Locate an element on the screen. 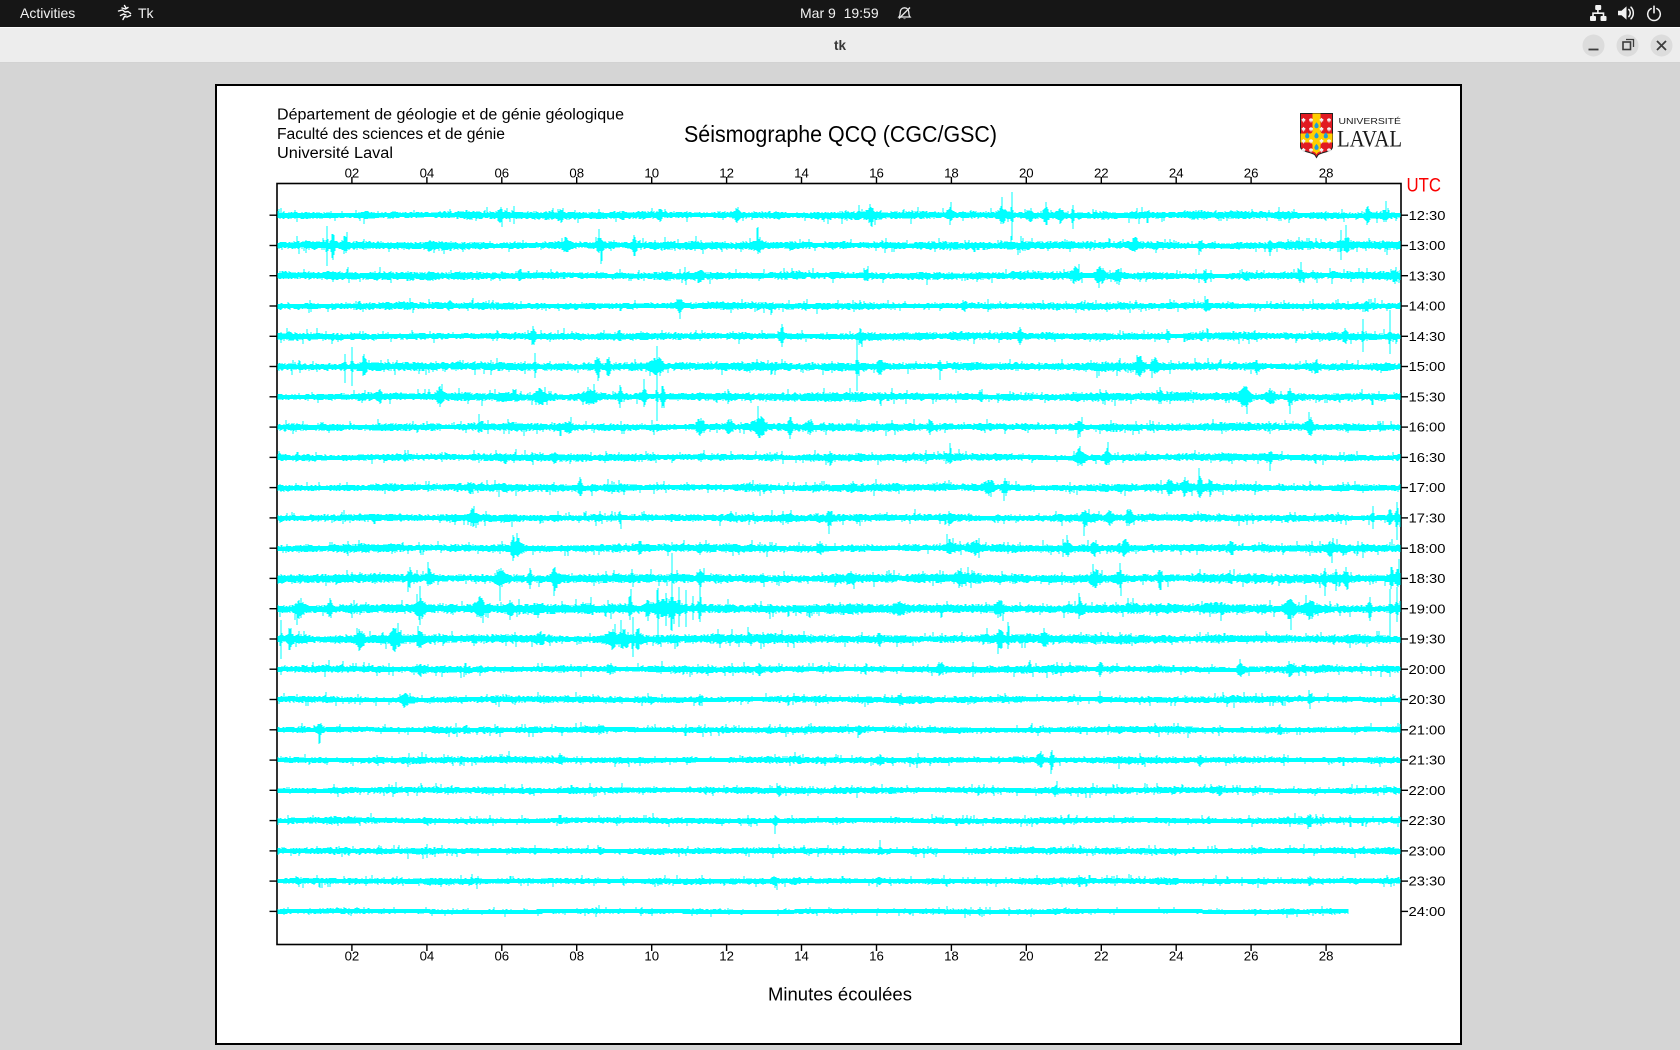 The width and height of the screenshot is (1680, 1050). svg-text: 13:30 is located at coordinates (1427, 275).